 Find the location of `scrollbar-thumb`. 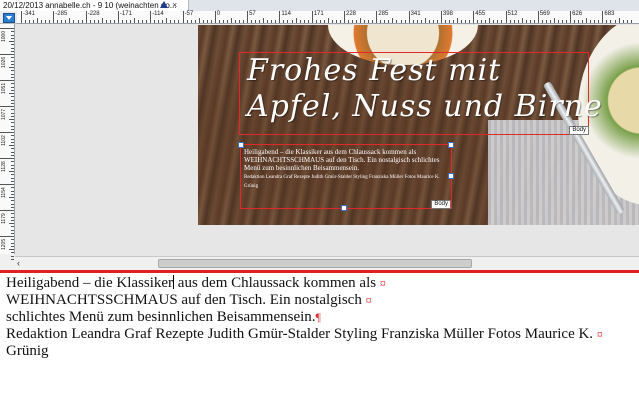

scrollbar-thumb is located at coordinates (315, 263).